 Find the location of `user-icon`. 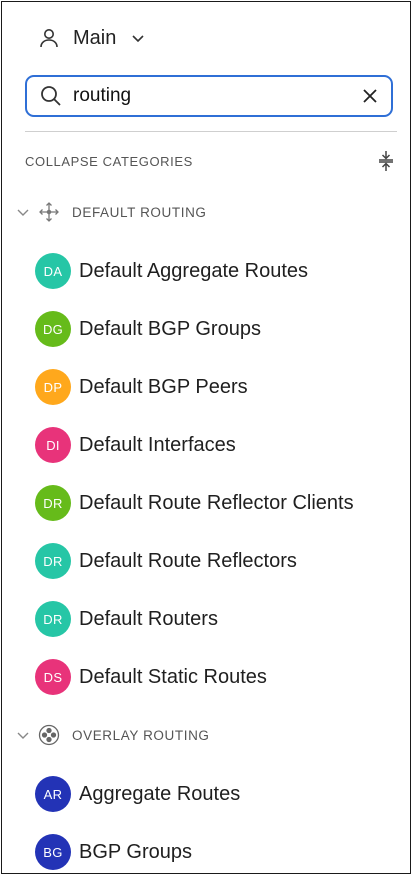

user-icon is located at coordinates (49, 38).